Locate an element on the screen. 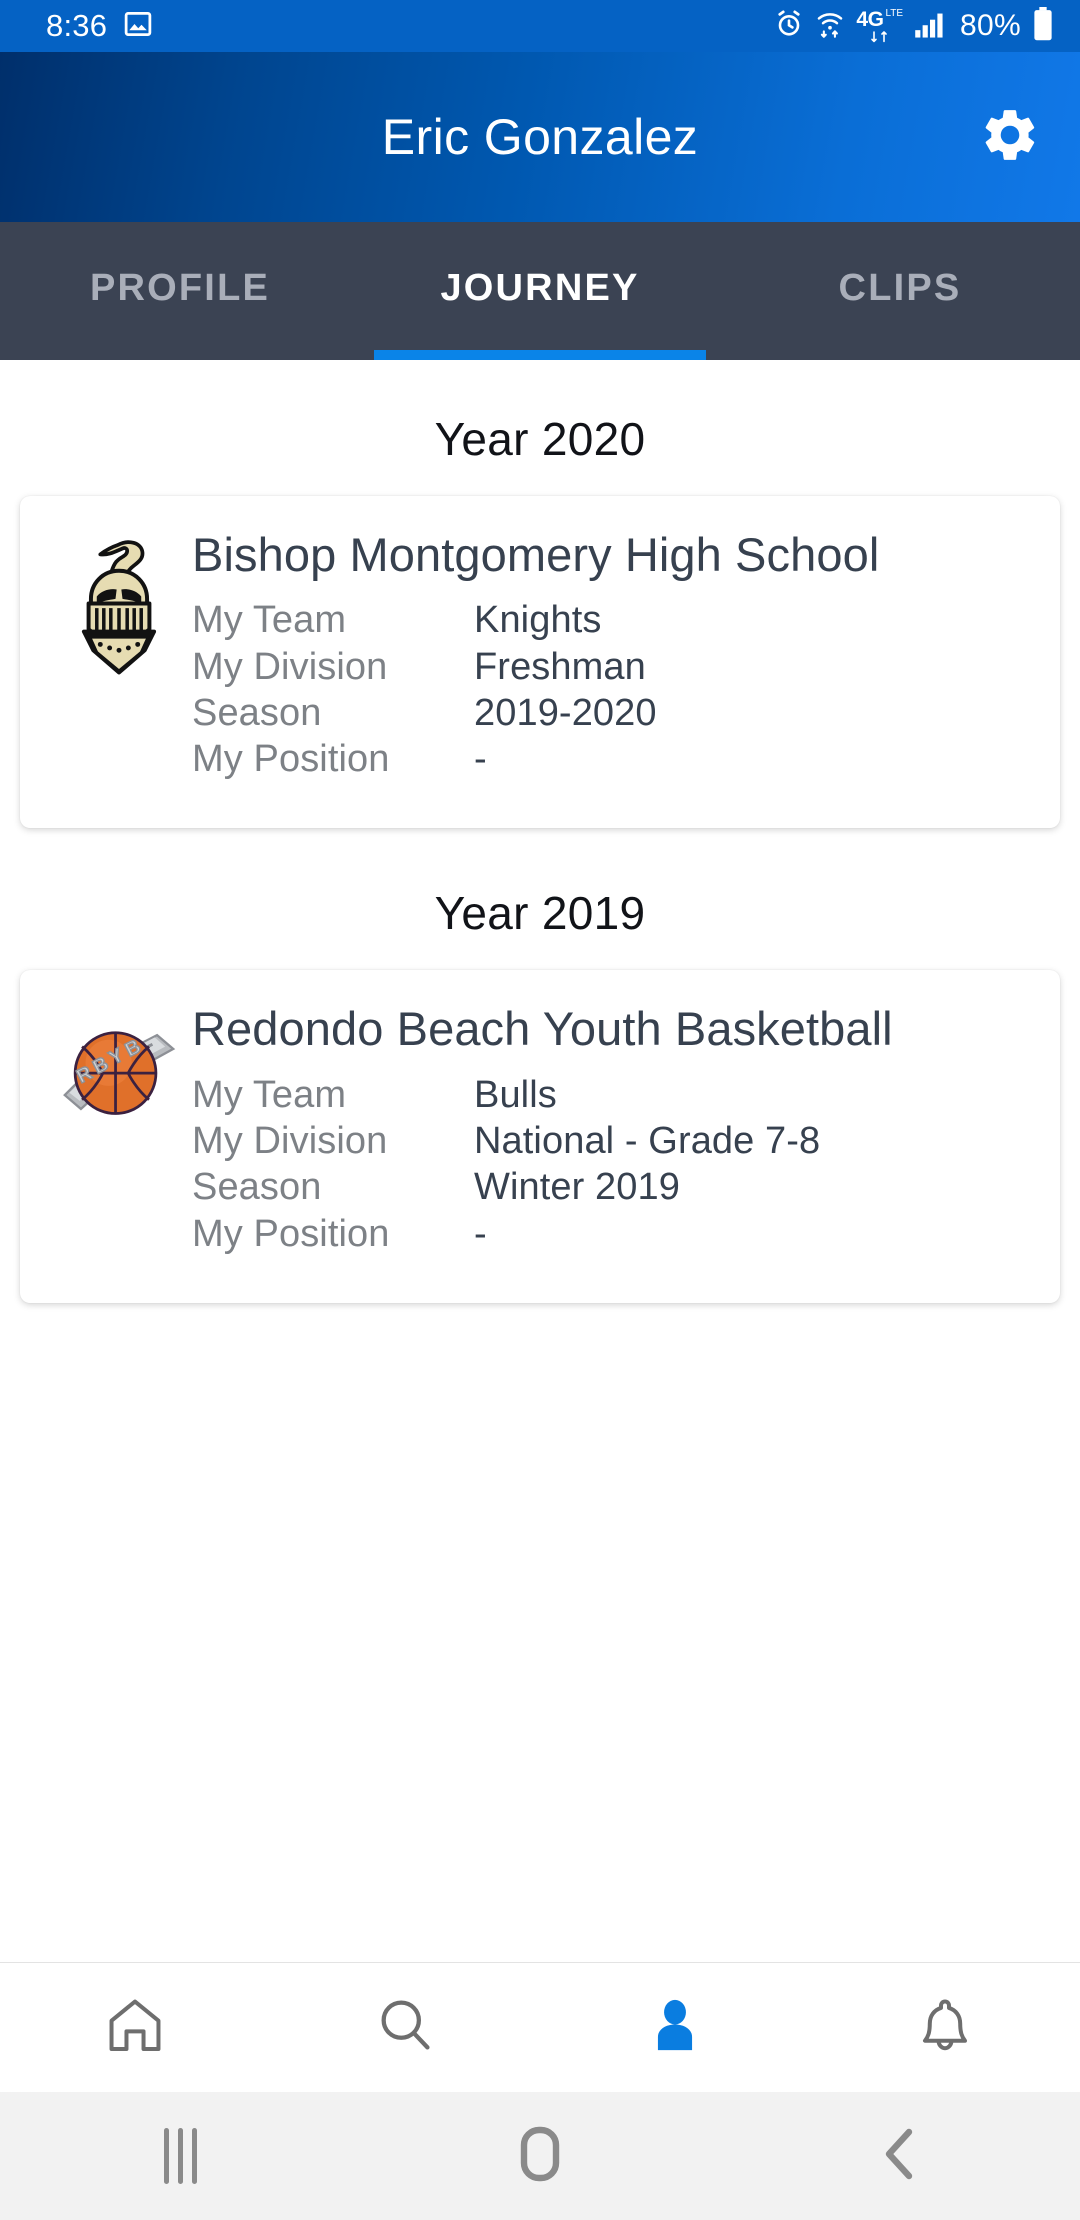 The height and width of the screenshot is (2220, 1080). detail-value: Bulls is located at coordinates (515, 1094).